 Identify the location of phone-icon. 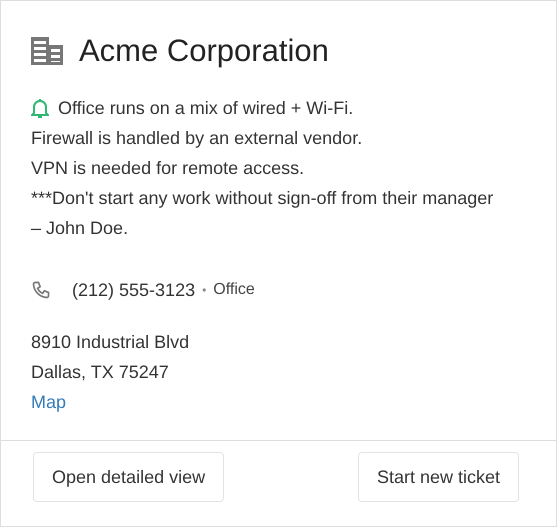
(41, 290).